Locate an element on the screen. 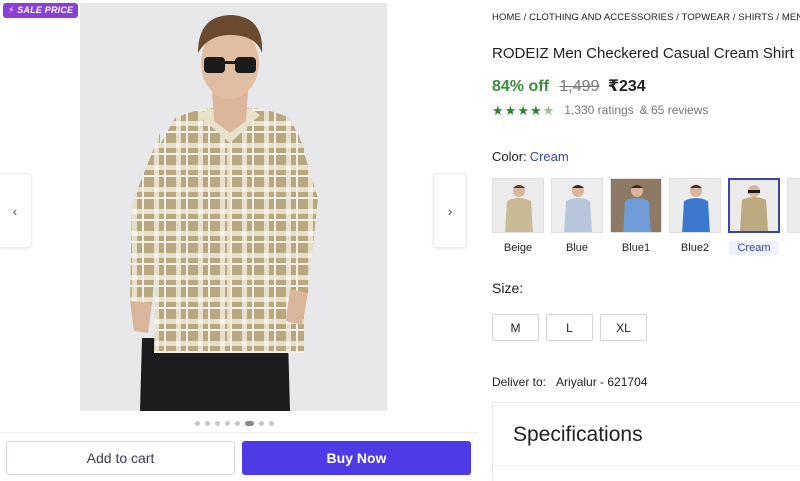 The image size is (800, 481). size-option-l: L is located at coordinates (569, 327).